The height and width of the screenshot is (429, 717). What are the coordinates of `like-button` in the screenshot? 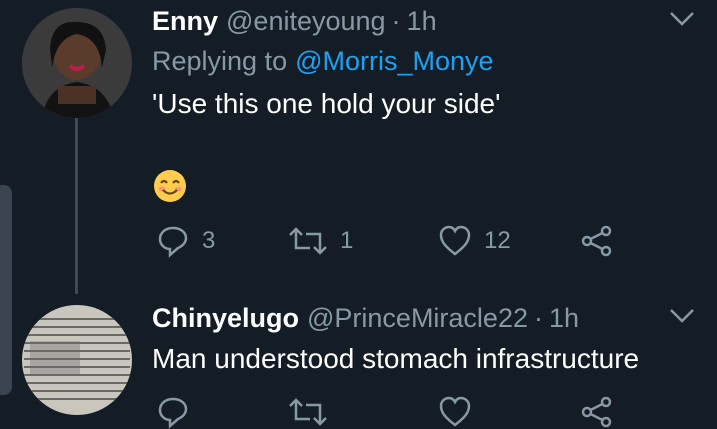 It's located at (509, 412).